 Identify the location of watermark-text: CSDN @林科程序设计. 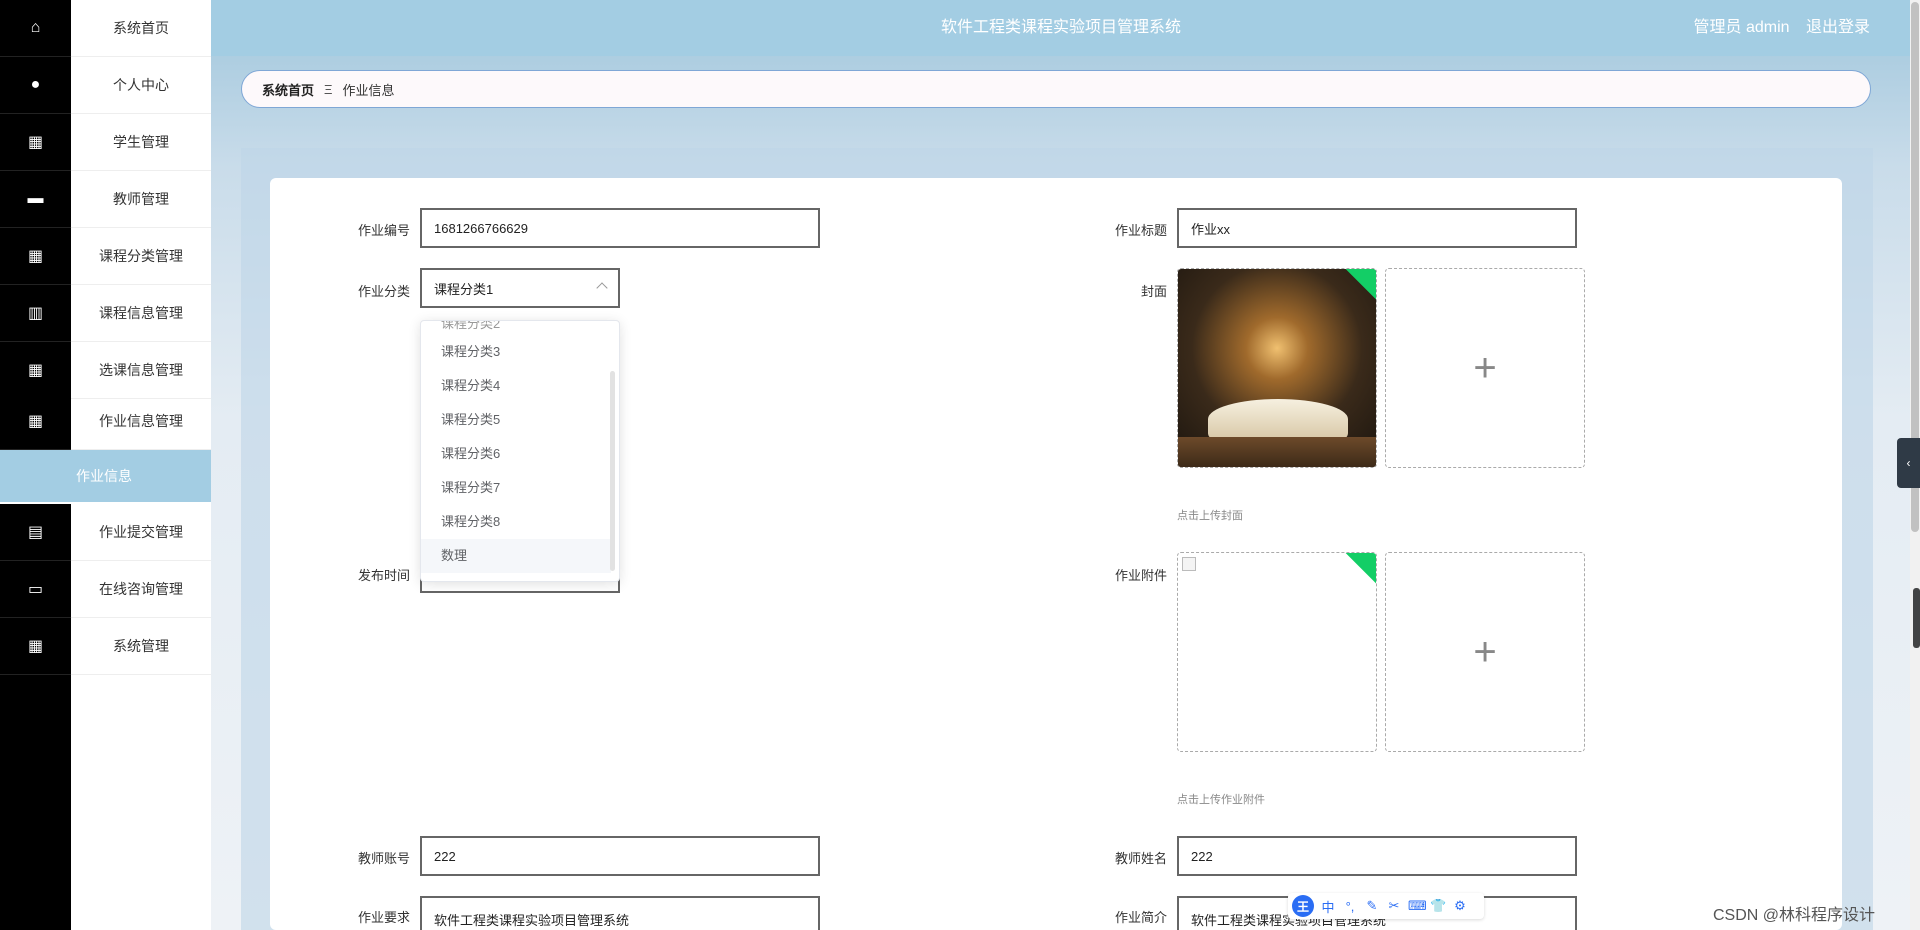
(1794, 915).